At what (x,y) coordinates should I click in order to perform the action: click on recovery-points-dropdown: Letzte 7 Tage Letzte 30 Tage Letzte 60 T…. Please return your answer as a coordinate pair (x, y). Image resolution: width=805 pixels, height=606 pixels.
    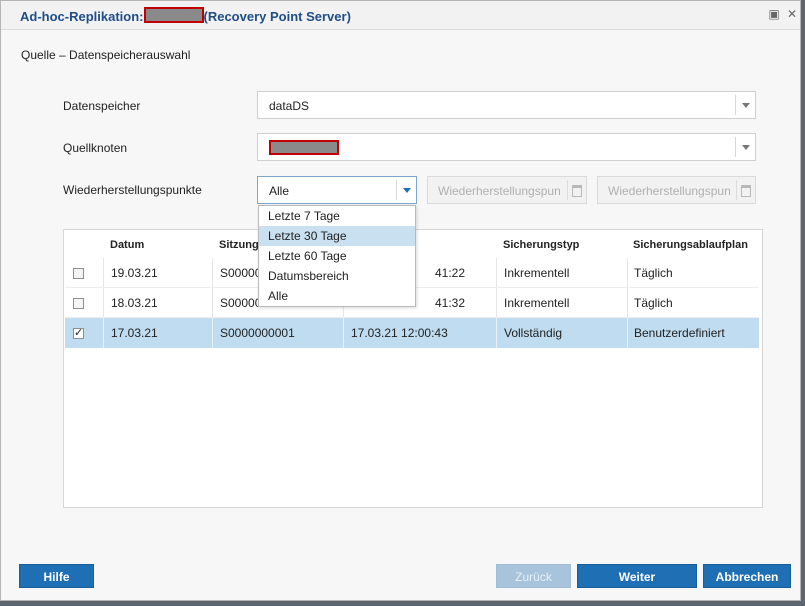
    Looking at the image, I should click on (337, 256).